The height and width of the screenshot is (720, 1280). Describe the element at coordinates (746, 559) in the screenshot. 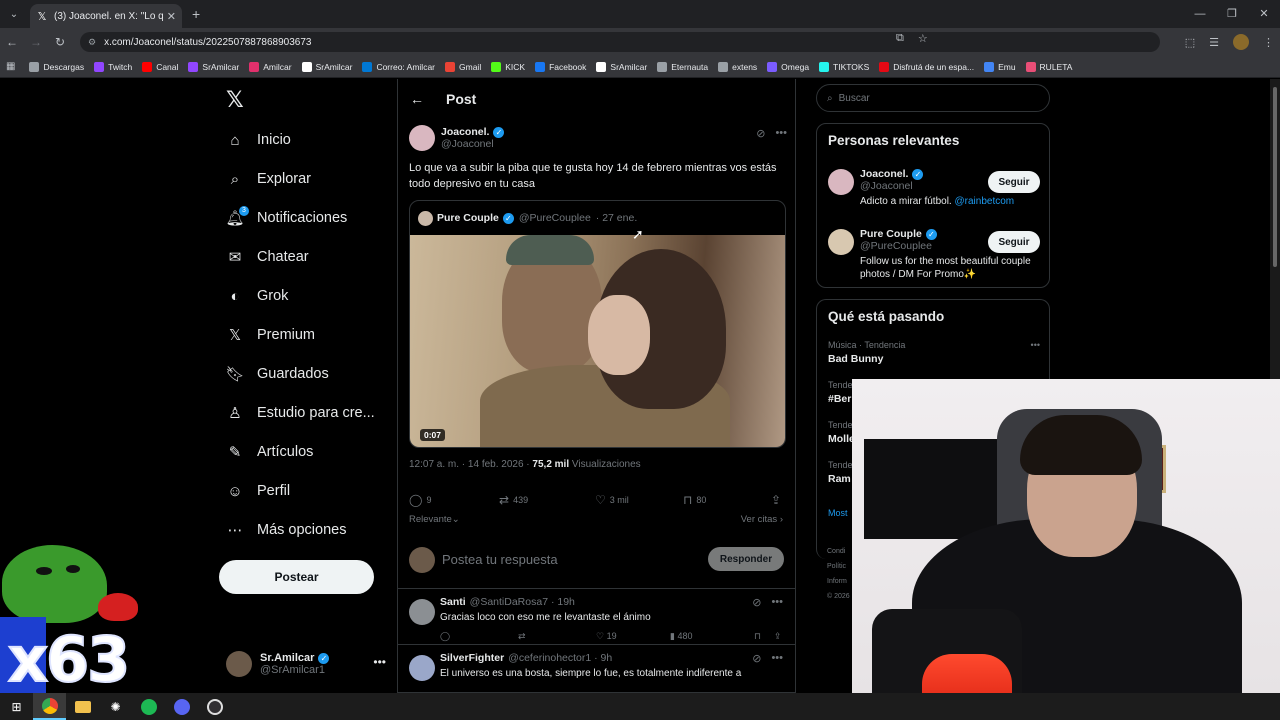

I see `reply-button: Responder` at that location.